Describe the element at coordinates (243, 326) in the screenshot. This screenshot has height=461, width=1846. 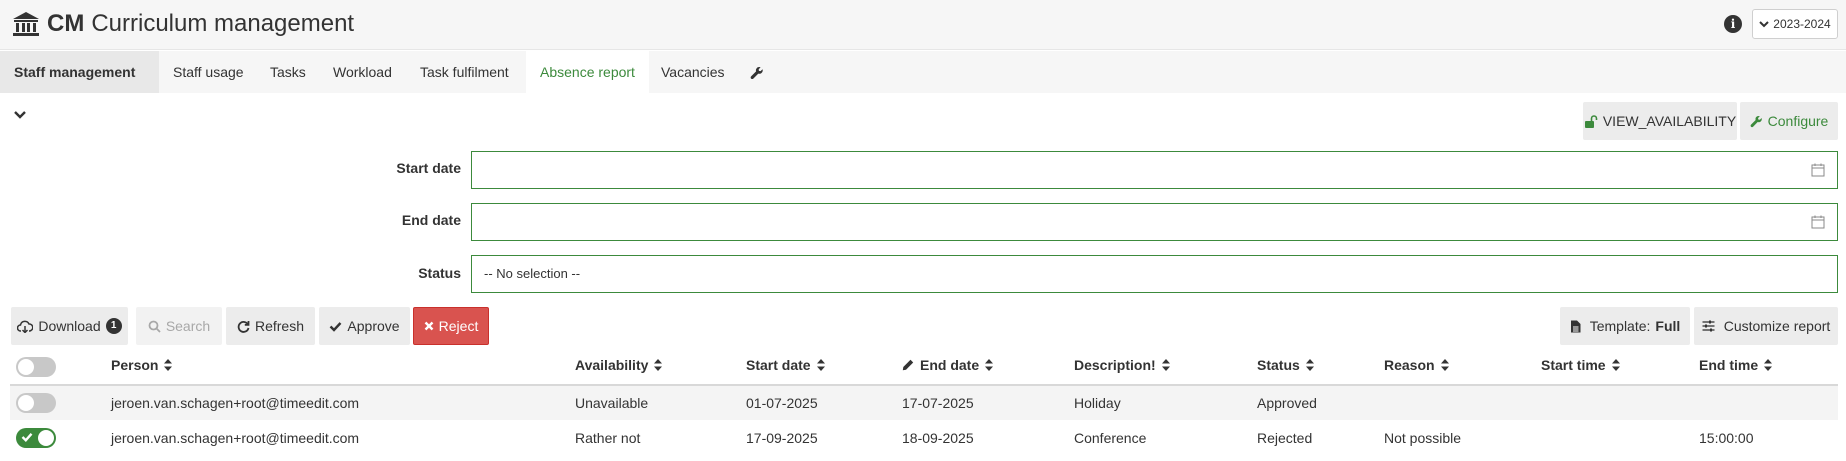
I see `refresh-icon` at that location.